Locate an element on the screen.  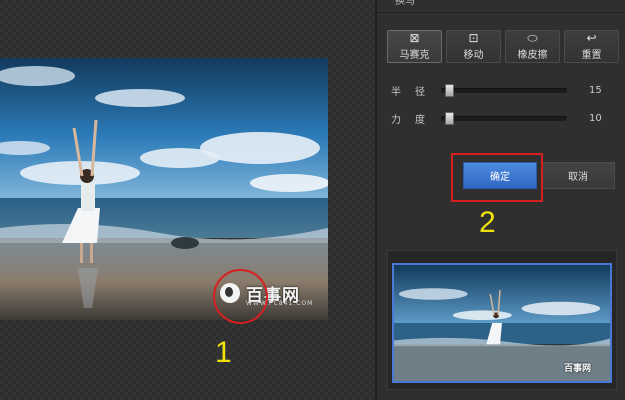
eraser-tool-button: ⬭ 橡皮擦 is located at coordinates (532, 46).